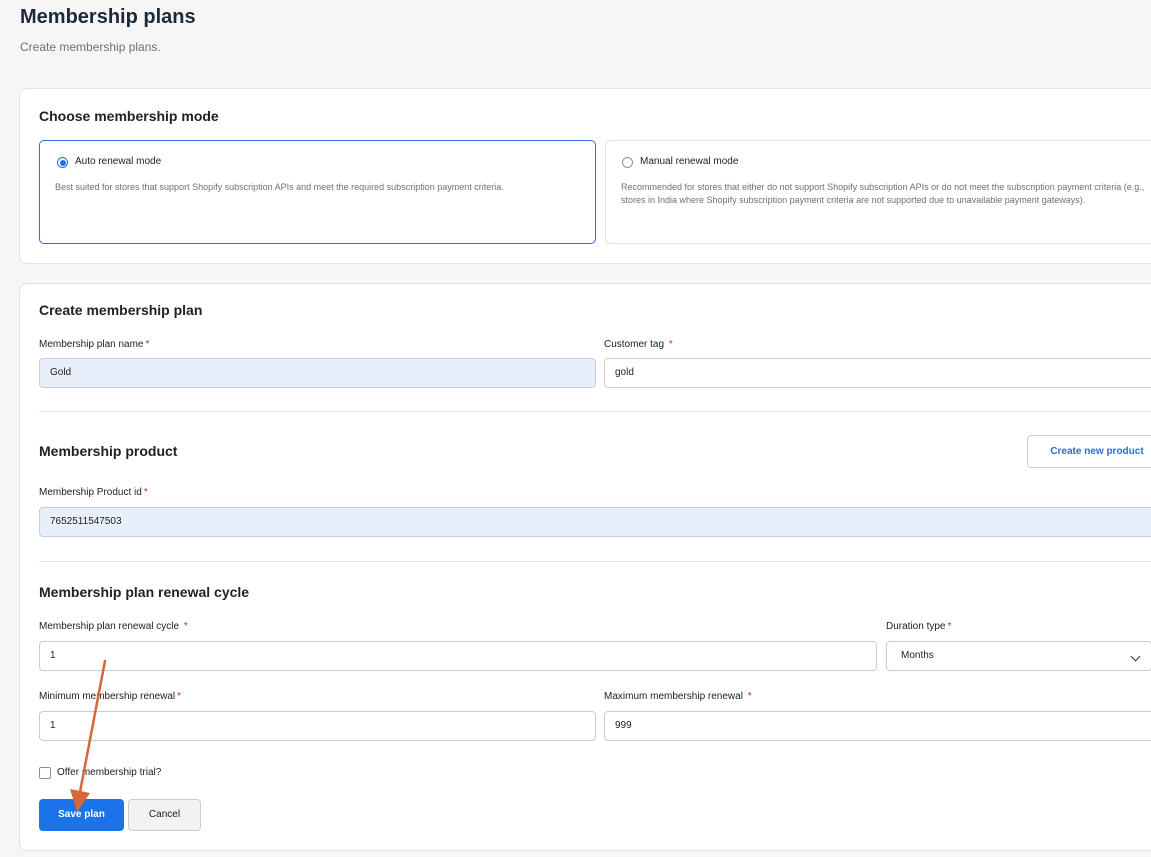 This screenshot has height=857, width=1151. Describe the element at coordinates (81, 815) in the screenshot. I see `save-plan-button: Save plan` at that location.